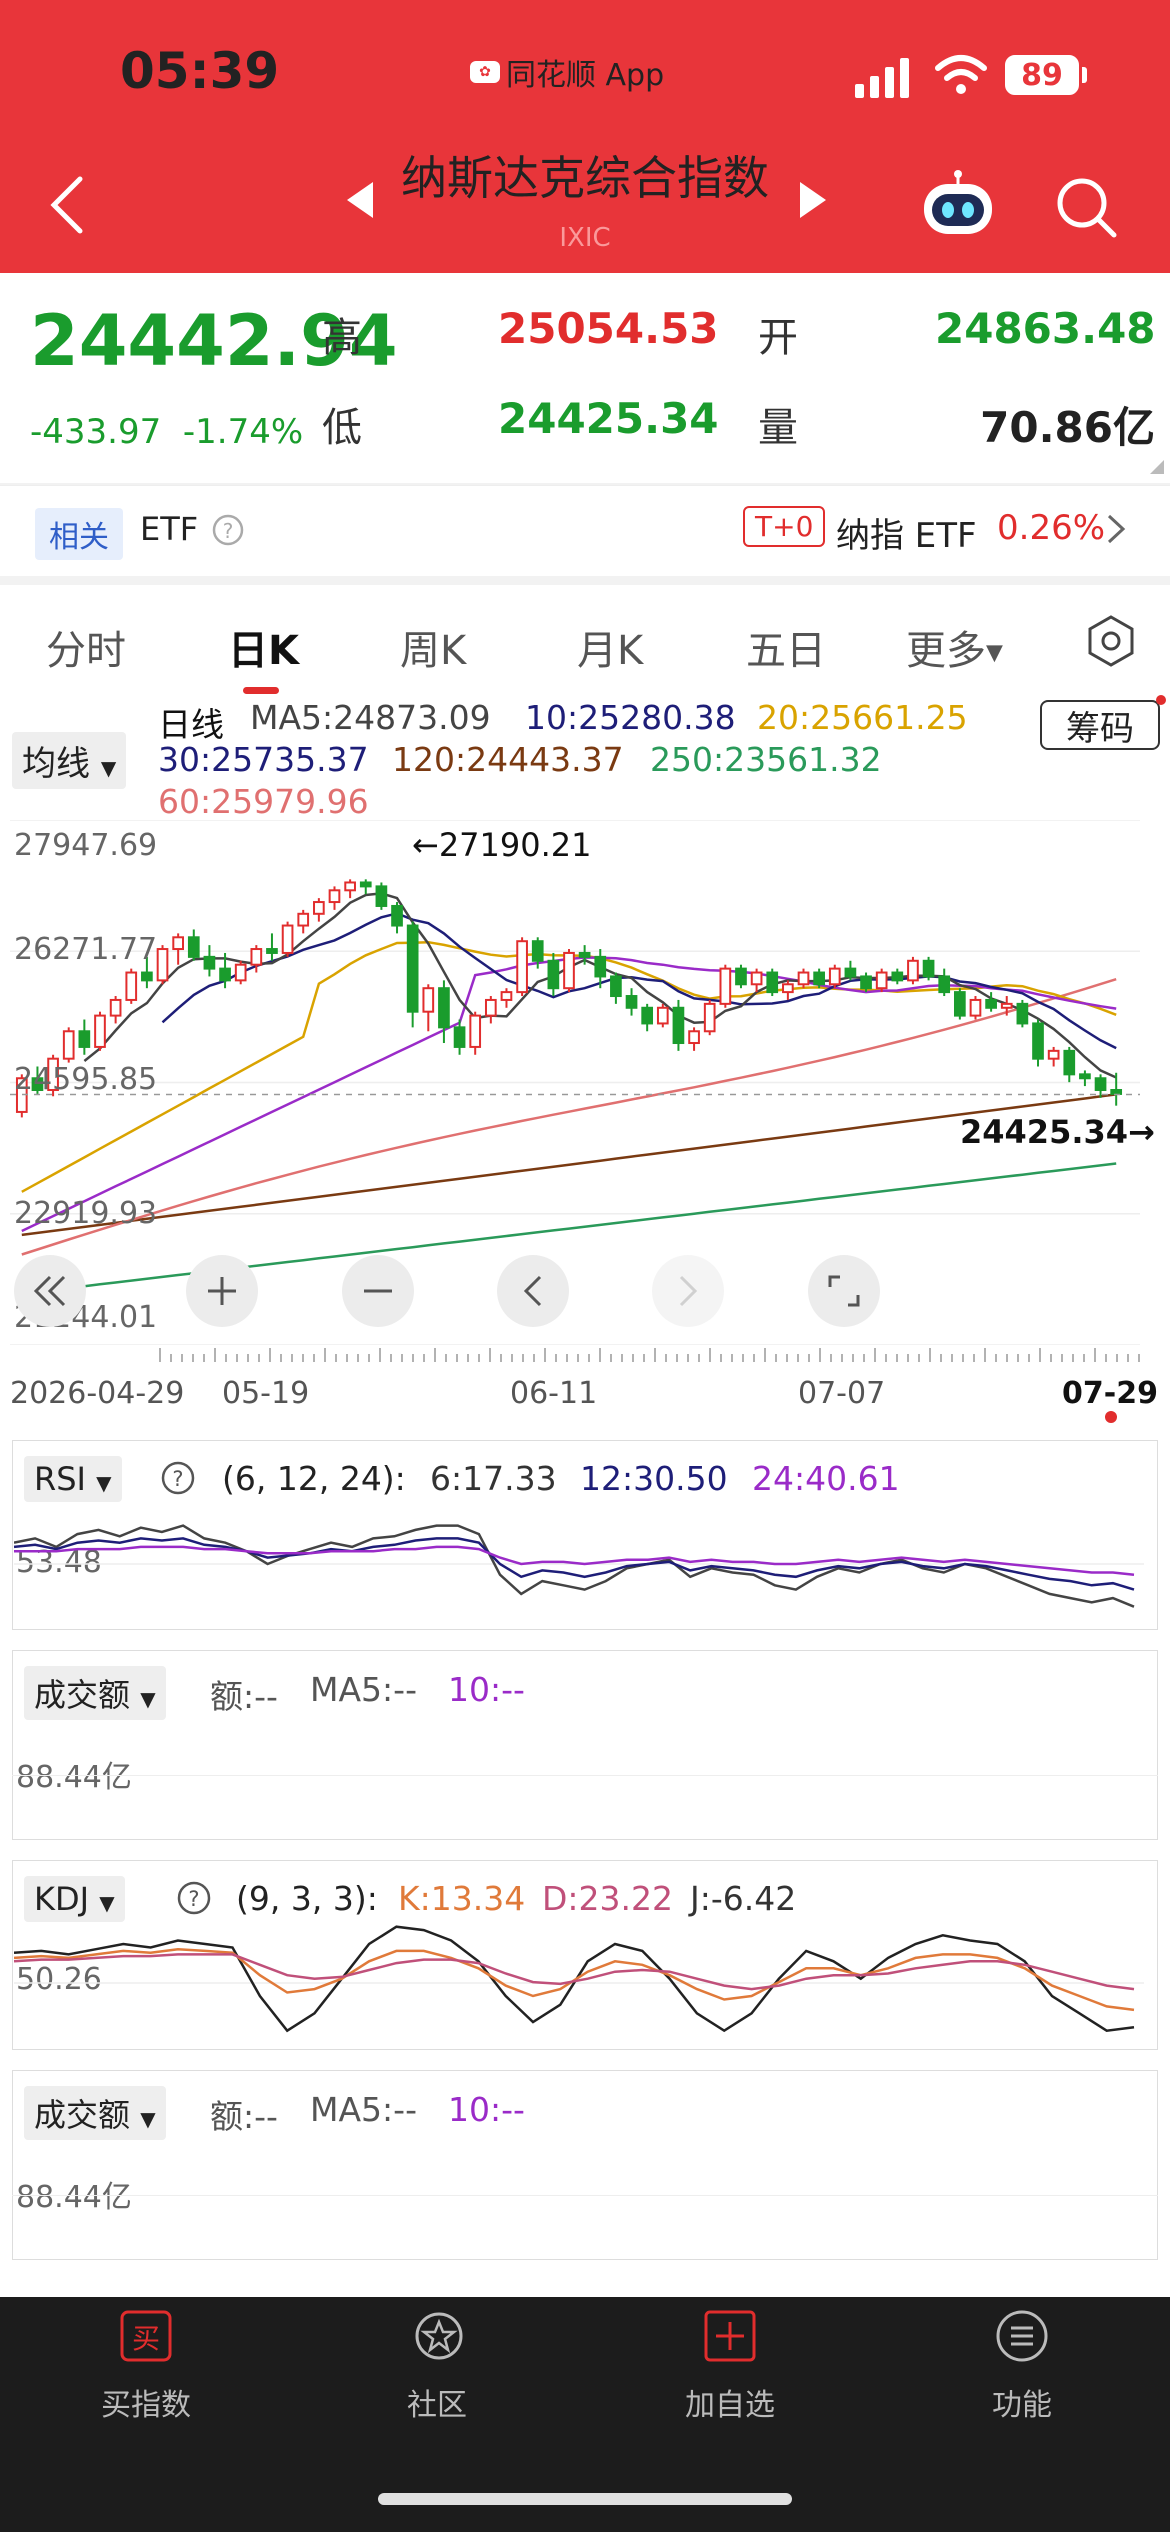  Describe the element at coordinates (1157, 467) in the screenshot. I see `expand-corner-icon` at that location.